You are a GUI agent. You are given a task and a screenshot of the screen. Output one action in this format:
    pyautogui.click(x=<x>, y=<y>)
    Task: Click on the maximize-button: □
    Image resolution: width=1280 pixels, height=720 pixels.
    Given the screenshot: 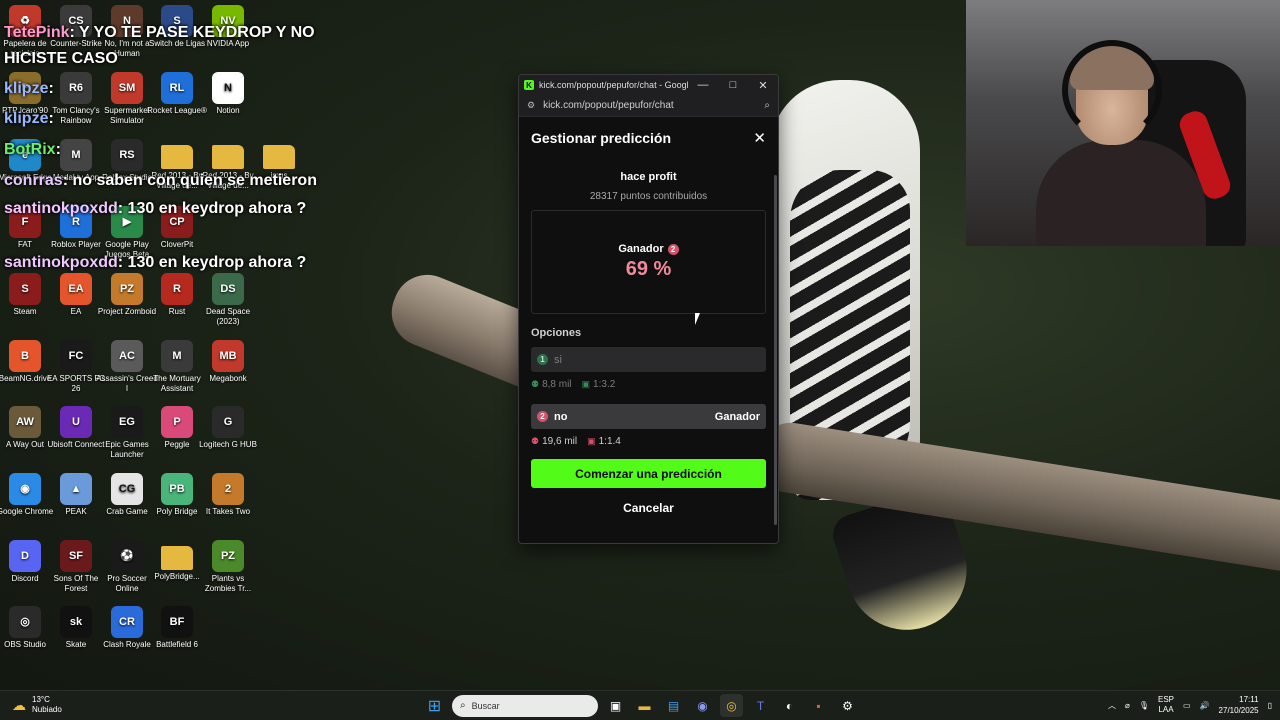 What is the action you would take?
    pyautogui.click(x=733, y=85)
    